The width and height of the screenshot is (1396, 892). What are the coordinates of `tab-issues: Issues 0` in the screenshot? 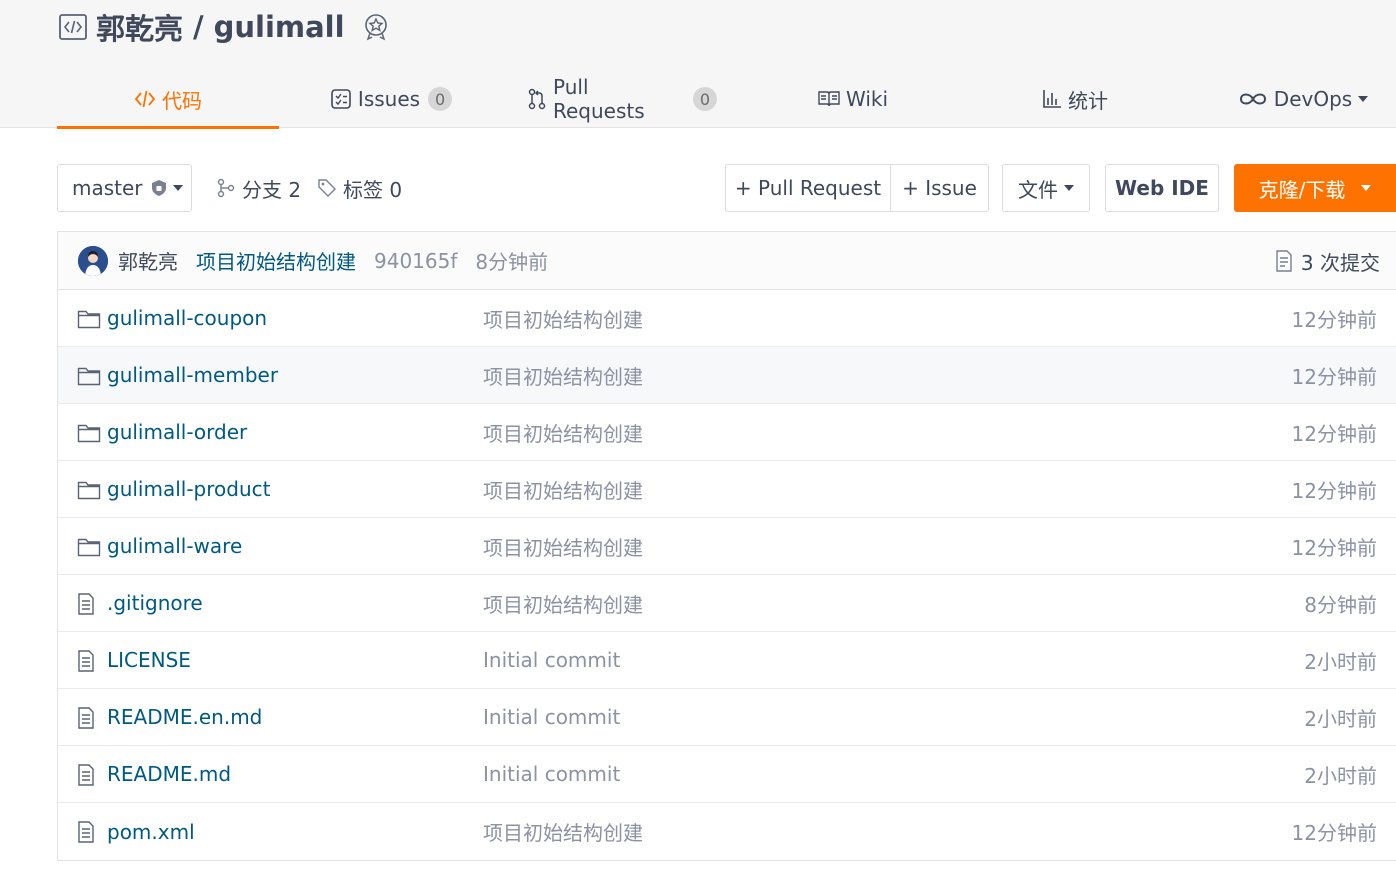 It's located at (391, 99).